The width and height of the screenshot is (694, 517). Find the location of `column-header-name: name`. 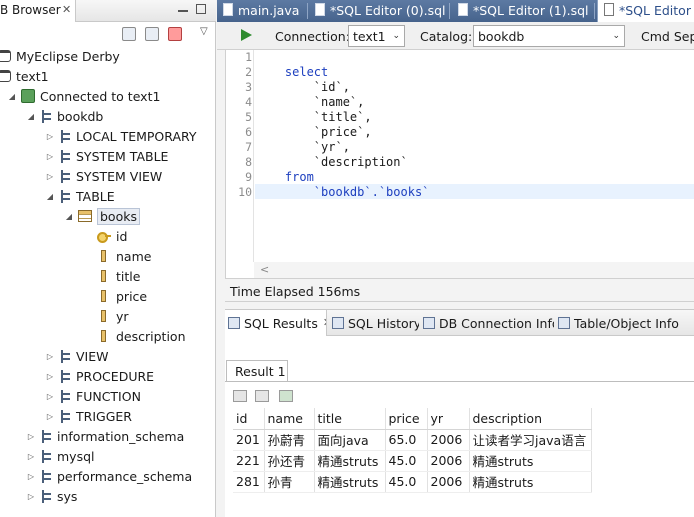

column-header-name: name is located at coordinates (289, 419).